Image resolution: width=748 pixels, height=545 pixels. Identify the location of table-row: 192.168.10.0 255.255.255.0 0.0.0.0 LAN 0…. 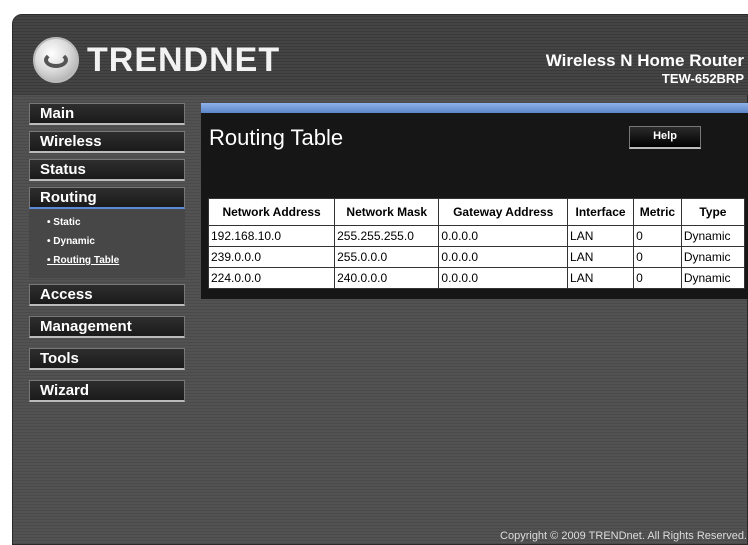
(476, 236).